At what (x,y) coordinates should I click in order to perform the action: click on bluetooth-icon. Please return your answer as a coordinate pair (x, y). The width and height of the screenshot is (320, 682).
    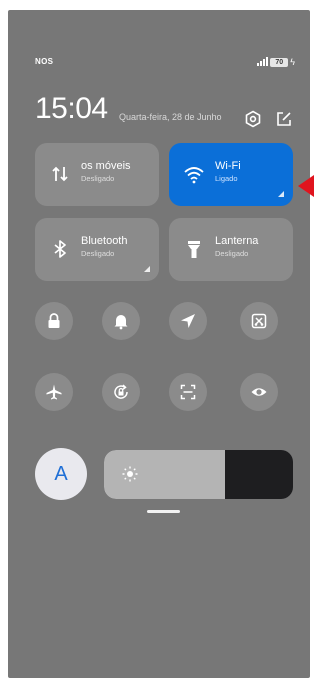
    Looking at the image, I should click on (60, 249).